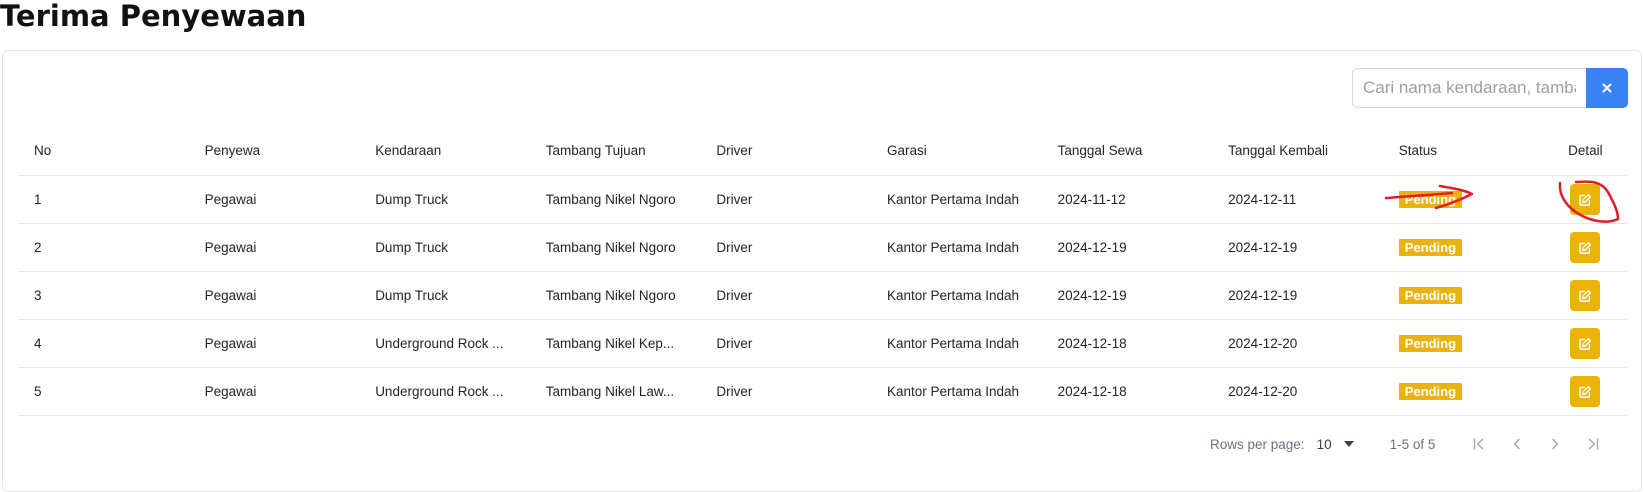 This screenshot has width=1644, height=492. Describe the element at coordinates (153, 16) in the screenshot. I see `page-title: Terima Penyewaan` at that location.